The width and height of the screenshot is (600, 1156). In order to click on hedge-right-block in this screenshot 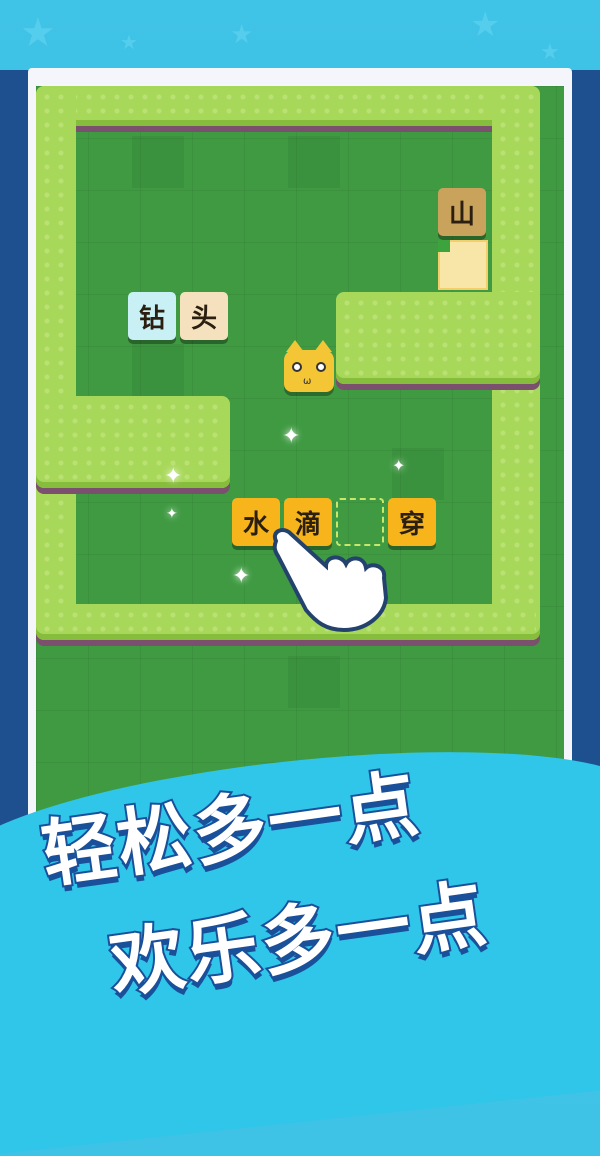, I will do `click(438, 338)`.